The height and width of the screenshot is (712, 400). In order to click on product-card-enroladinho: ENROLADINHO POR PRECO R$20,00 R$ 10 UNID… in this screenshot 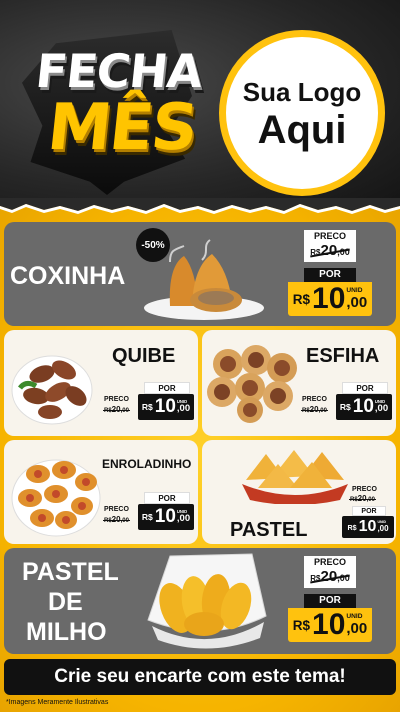, I will do `click(101, 492)`.